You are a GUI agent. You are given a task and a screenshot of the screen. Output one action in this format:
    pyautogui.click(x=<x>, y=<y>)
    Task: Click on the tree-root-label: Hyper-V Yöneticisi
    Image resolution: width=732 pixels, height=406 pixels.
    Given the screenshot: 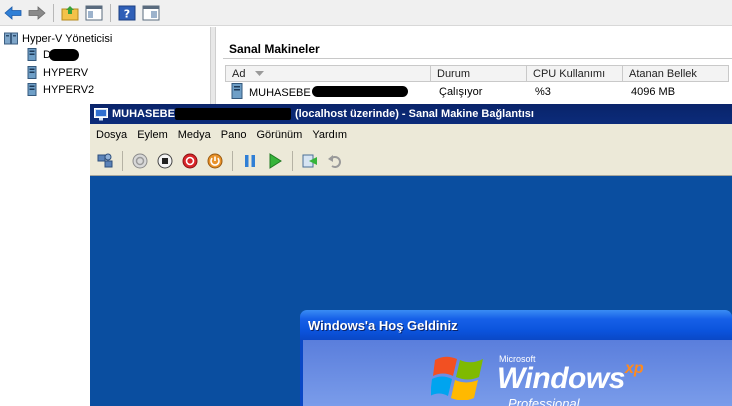 What is the action you would take?
    pyautogui.click(x=67, y=38)
    